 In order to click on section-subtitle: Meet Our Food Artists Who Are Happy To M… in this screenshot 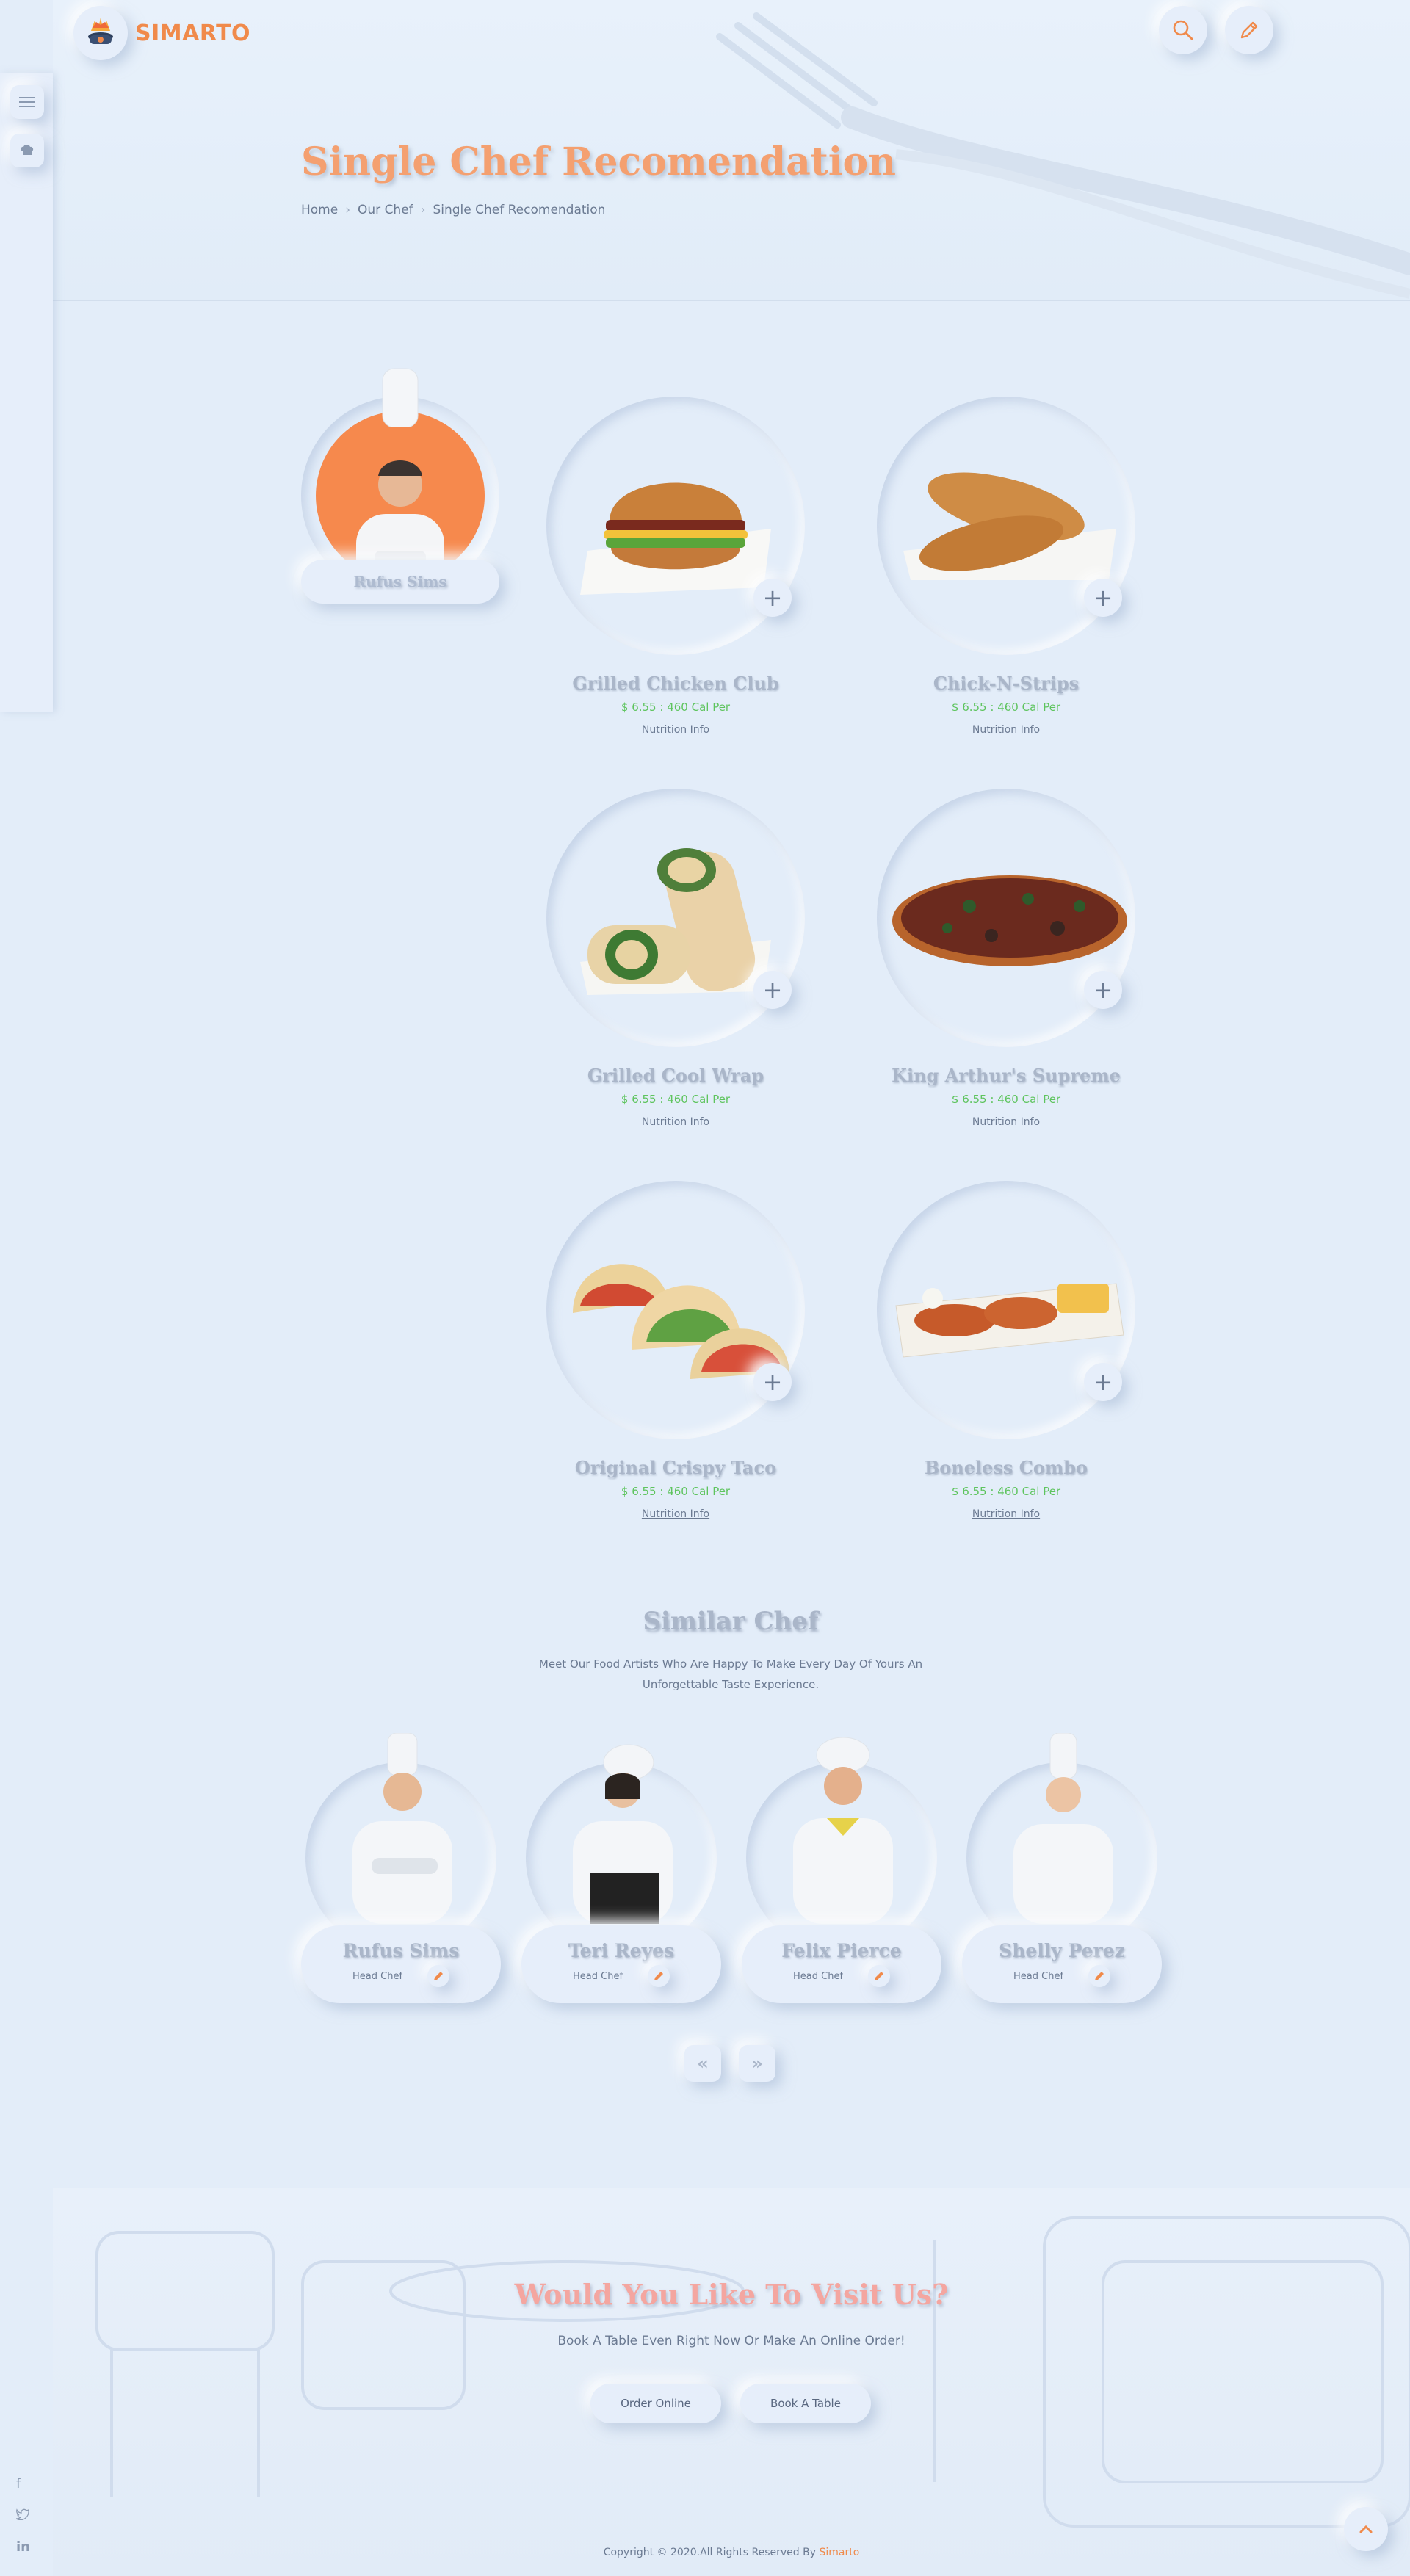, I will do `click(730, 1674)`.